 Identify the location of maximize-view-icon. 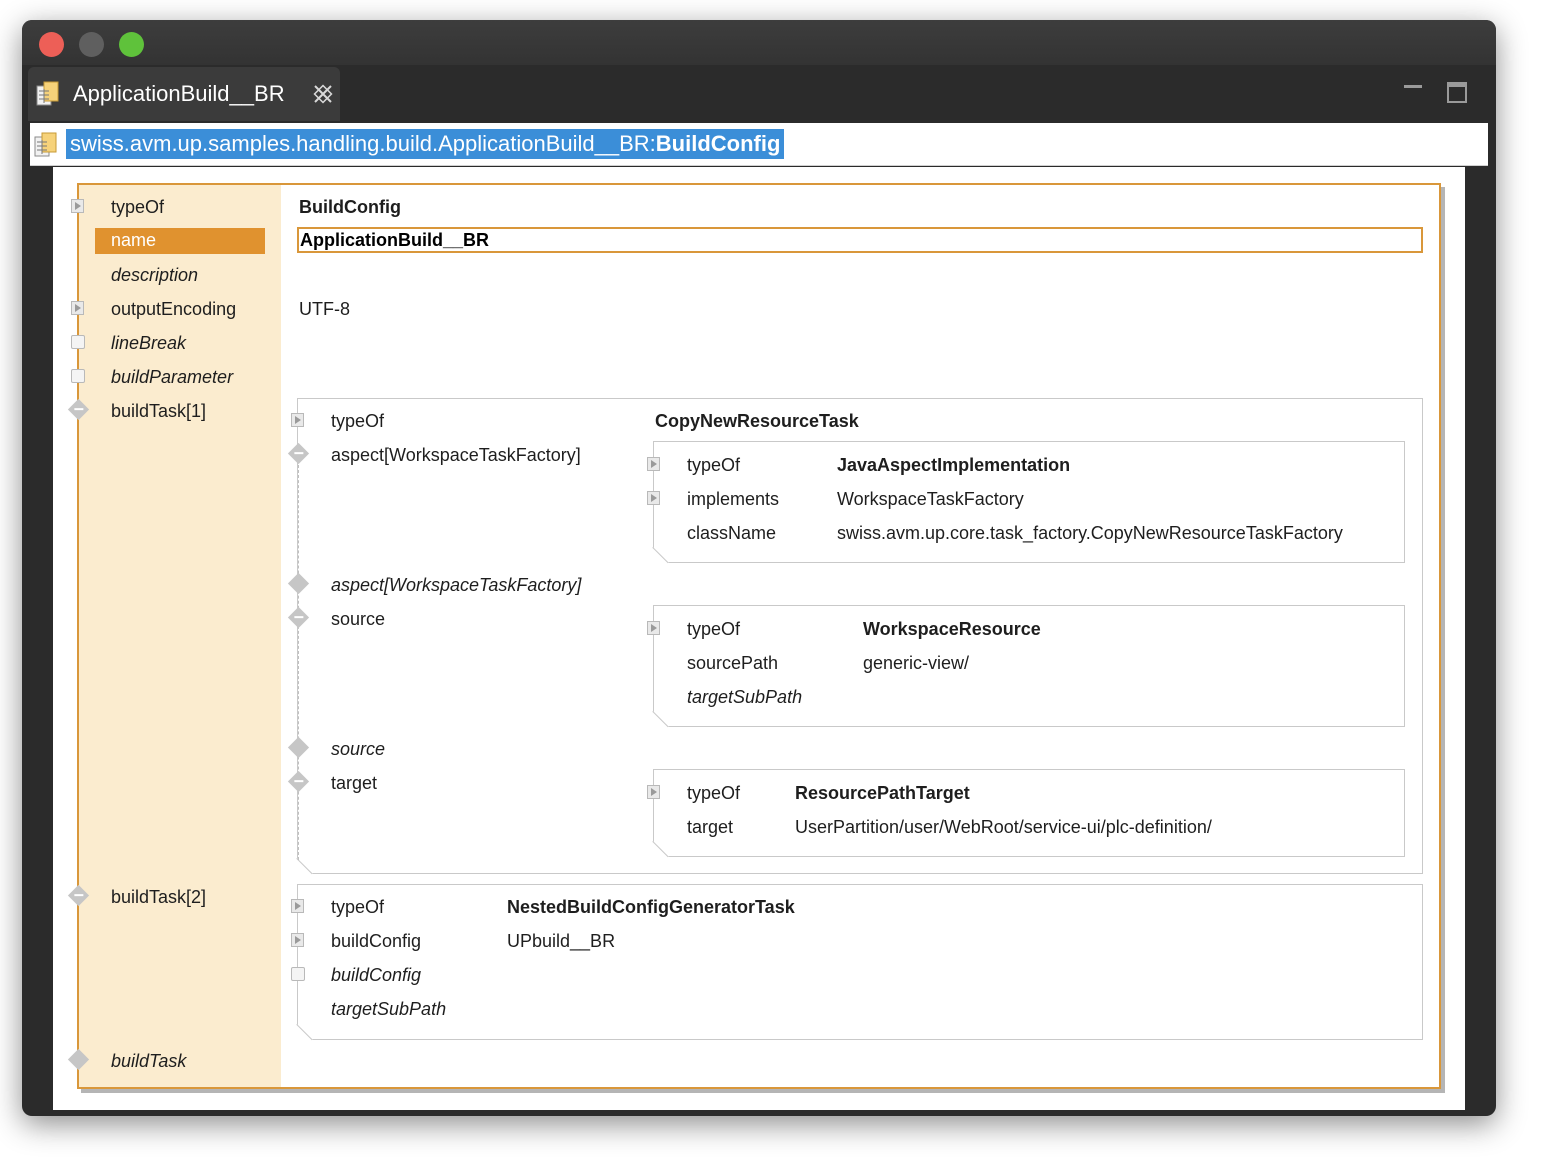
(1457, 92).